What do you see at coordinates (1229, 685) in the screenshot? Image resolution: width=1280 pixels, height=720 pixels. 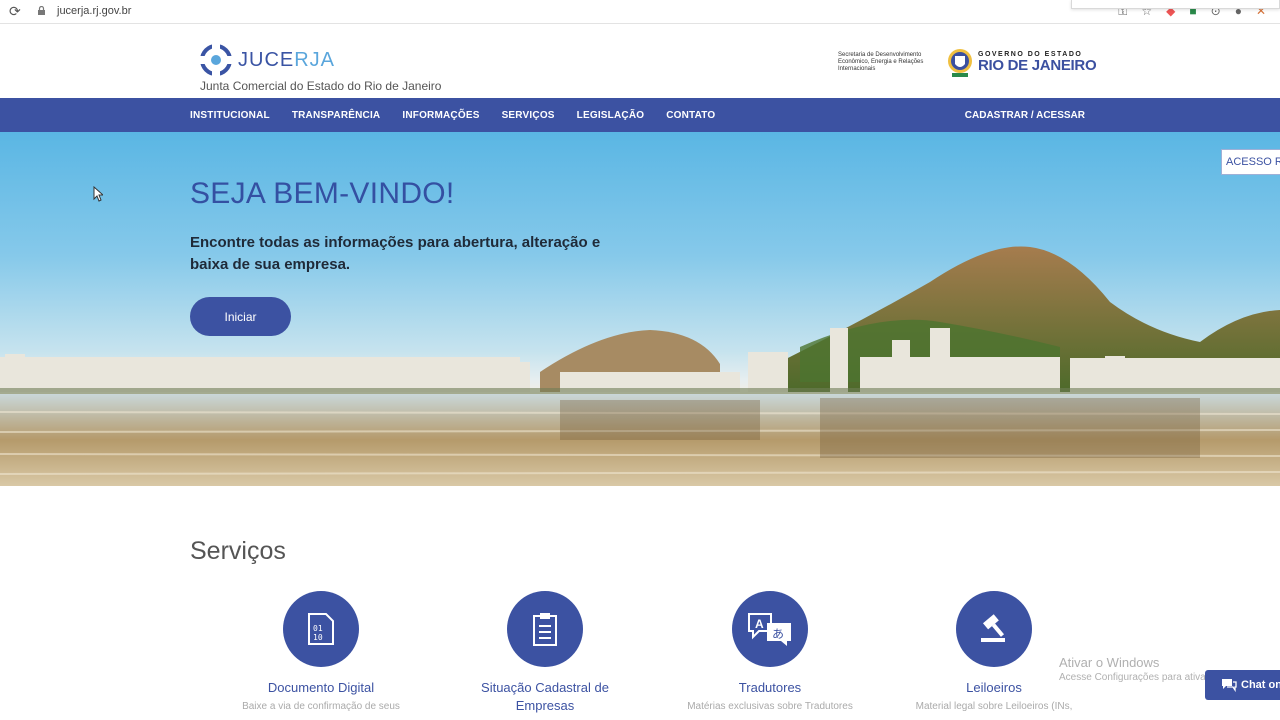 I see `chat-bubble-icon` at bounding box center [1229, 685].